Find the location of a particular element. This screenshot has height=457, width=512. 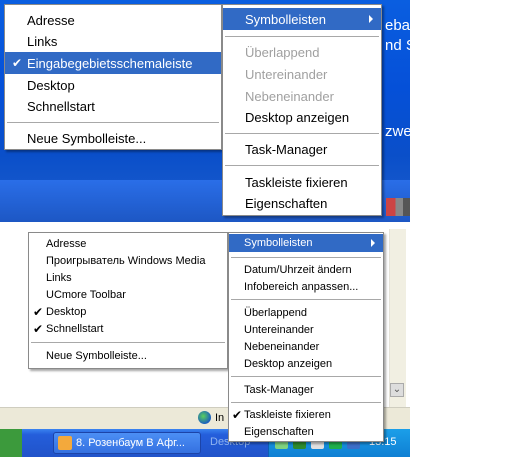

menu-item-quick-launch: ✔ Schnellstart is located at coordinates (128, 328).